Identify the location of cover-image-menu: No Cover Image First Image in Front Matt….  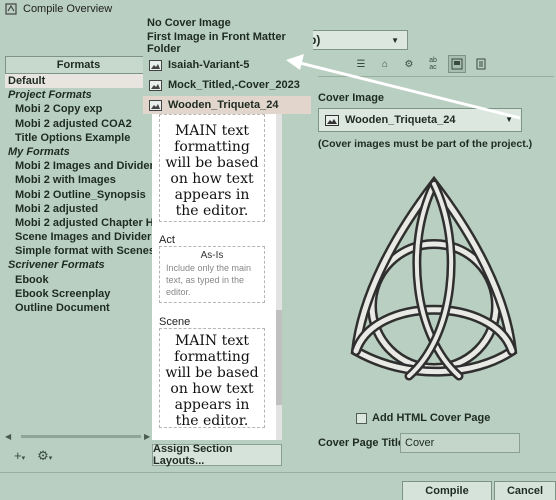
(228, 63).